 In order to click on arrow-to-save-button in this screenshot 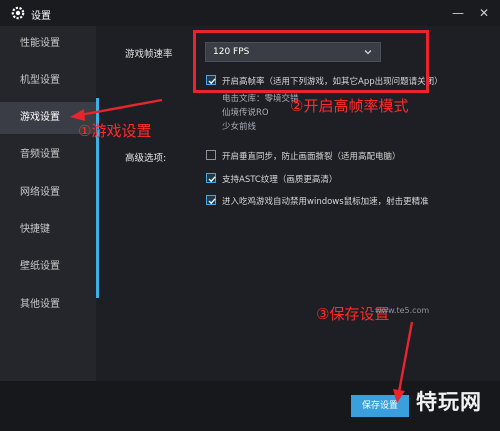, I will do `click(403, 362)`.